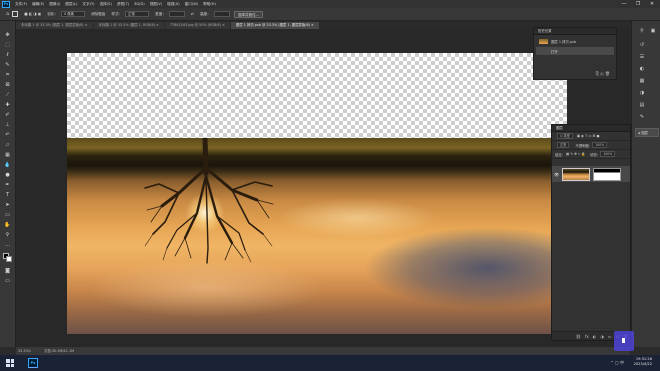  What do you see at coordinates (607, 174) in the screenshot?
I see `layer-mask-thumbnail` at bounding box center [607, 174].